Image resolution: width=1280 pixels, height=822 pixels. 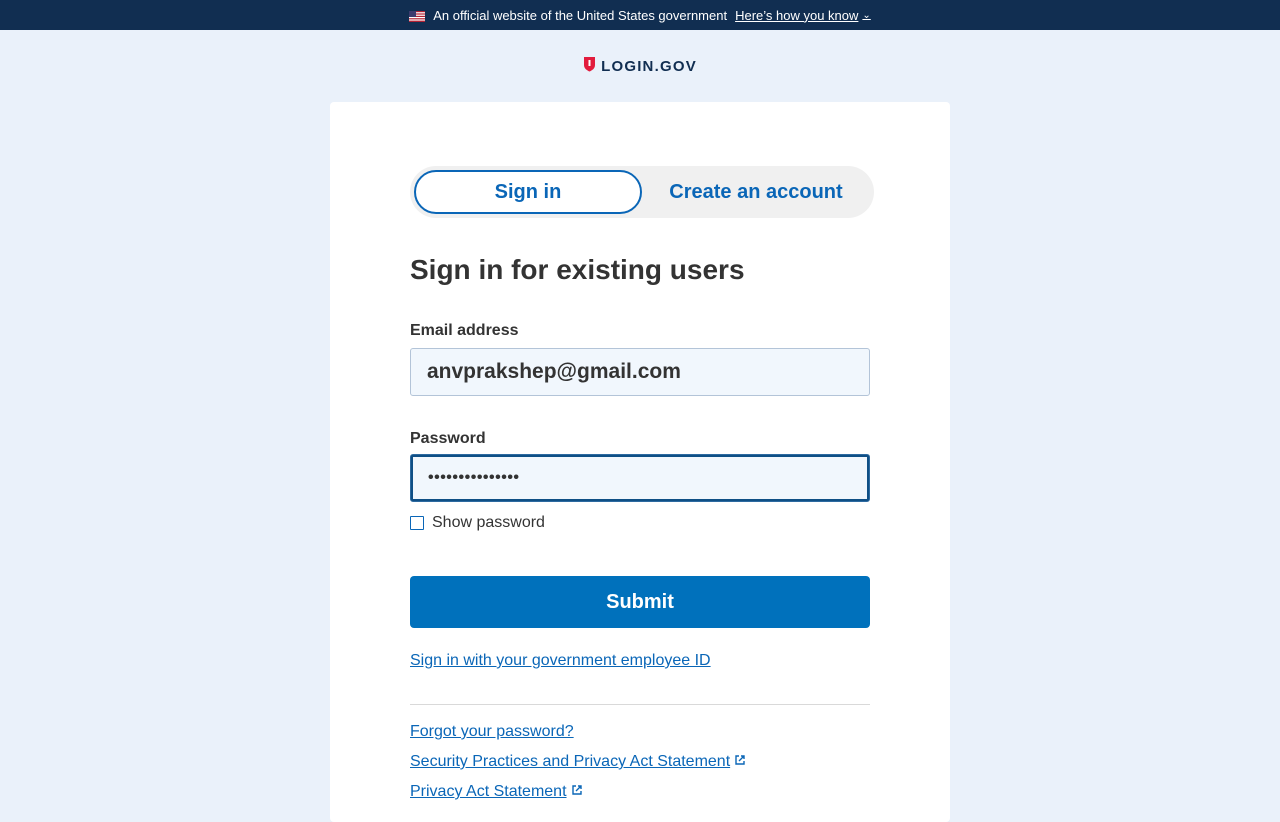 What do you see at coordinates (866, 15) in the screenshot?
I see `chevron-down-icon: ⌄` at bounding box center [866, 15].